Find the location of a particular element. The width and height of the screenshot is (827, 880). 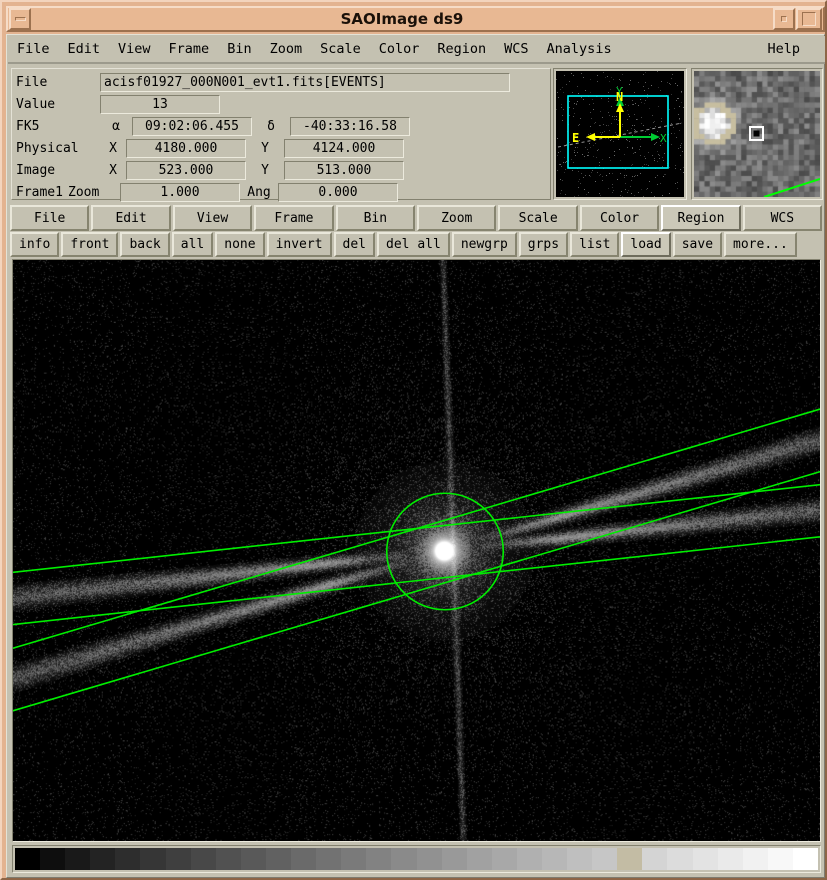

minimize-button is located at coordinates (20, 19).